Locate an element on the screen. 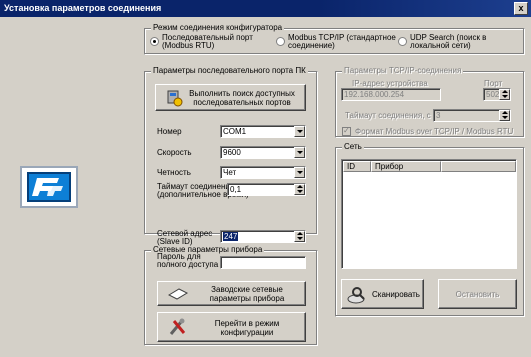 This screenshot has height=357, width=531. stop-label: Остановить is located at coordinates (477, 294).